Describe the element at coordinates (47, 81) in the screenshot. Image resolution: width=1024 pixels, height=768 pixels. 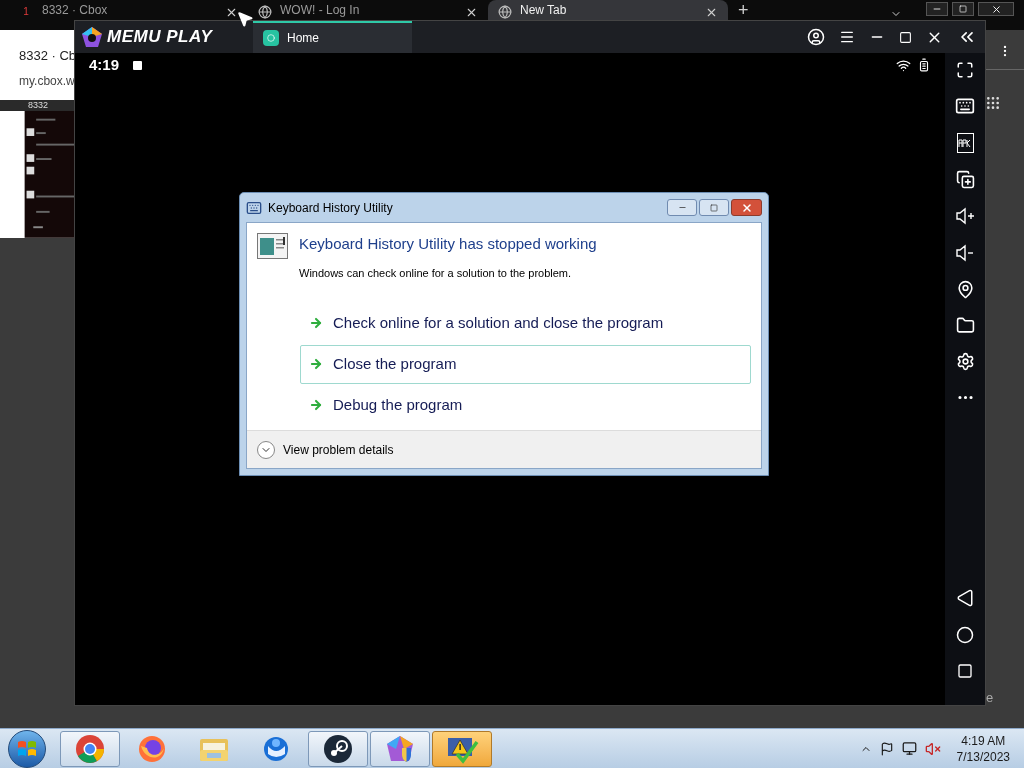
I see `page-url: my.cbox.w` at that location.